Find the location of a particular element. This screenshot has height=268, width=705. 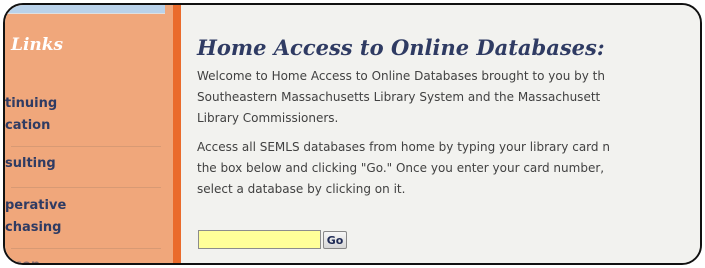

page-title: Home Access to Online Databases: is located at coordinates (401, 47).